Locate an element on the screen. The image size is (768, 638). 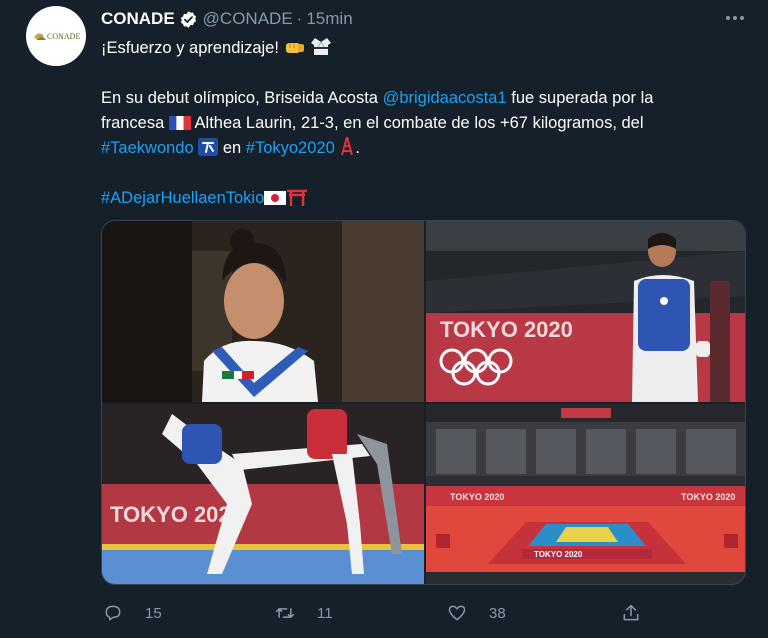
photo-kick-action-image: TOKYO 2020 is located at coordinates (263, 494).